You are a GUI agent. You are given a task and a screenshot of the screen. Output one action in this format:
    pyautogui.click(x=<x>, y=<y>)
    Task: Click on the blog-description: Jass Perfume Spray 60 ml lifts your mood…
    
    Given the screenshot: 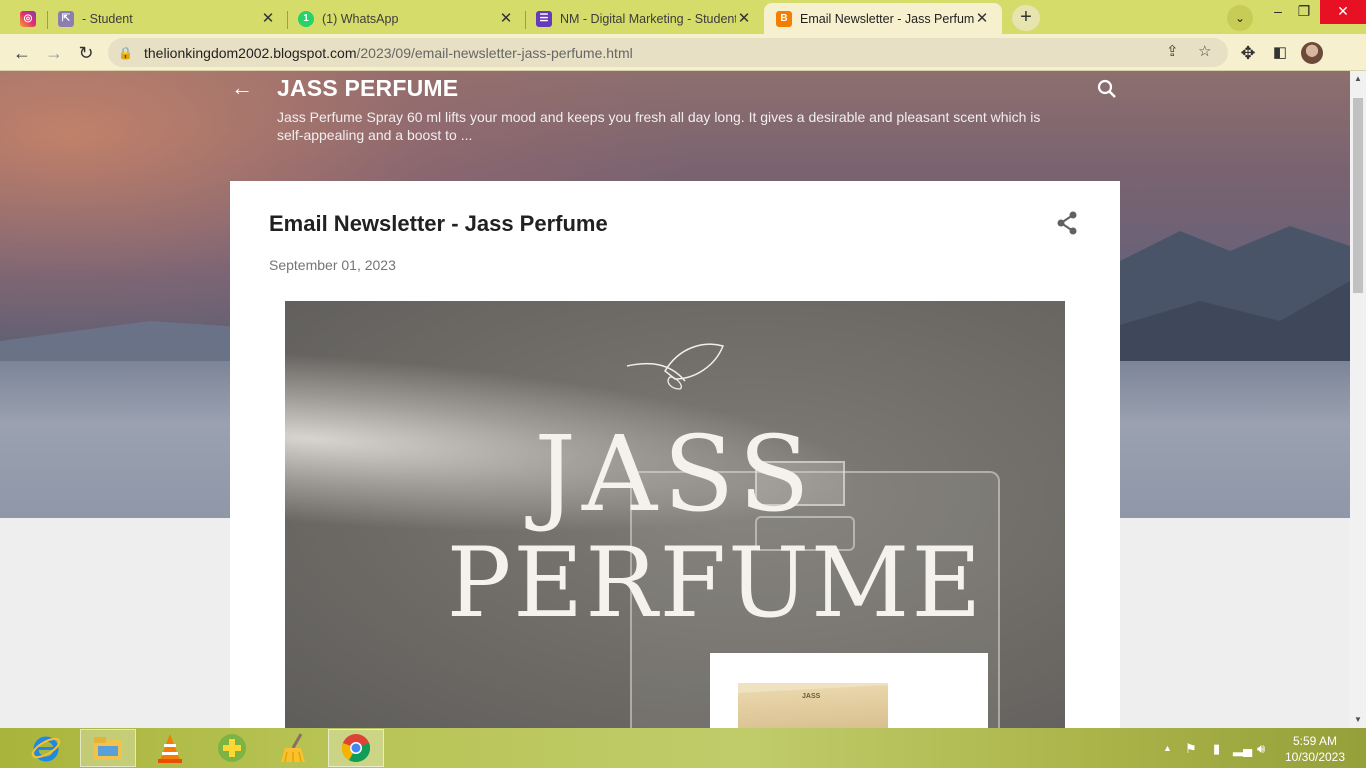 What is the action you would take?
    pyautogui.click(x=659, y=126)
    